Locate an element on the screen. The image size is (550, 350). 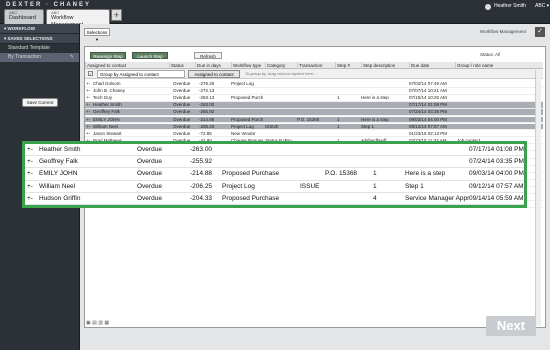
reassign-step-button: Reassign Step is located at coordinates (108, 55).